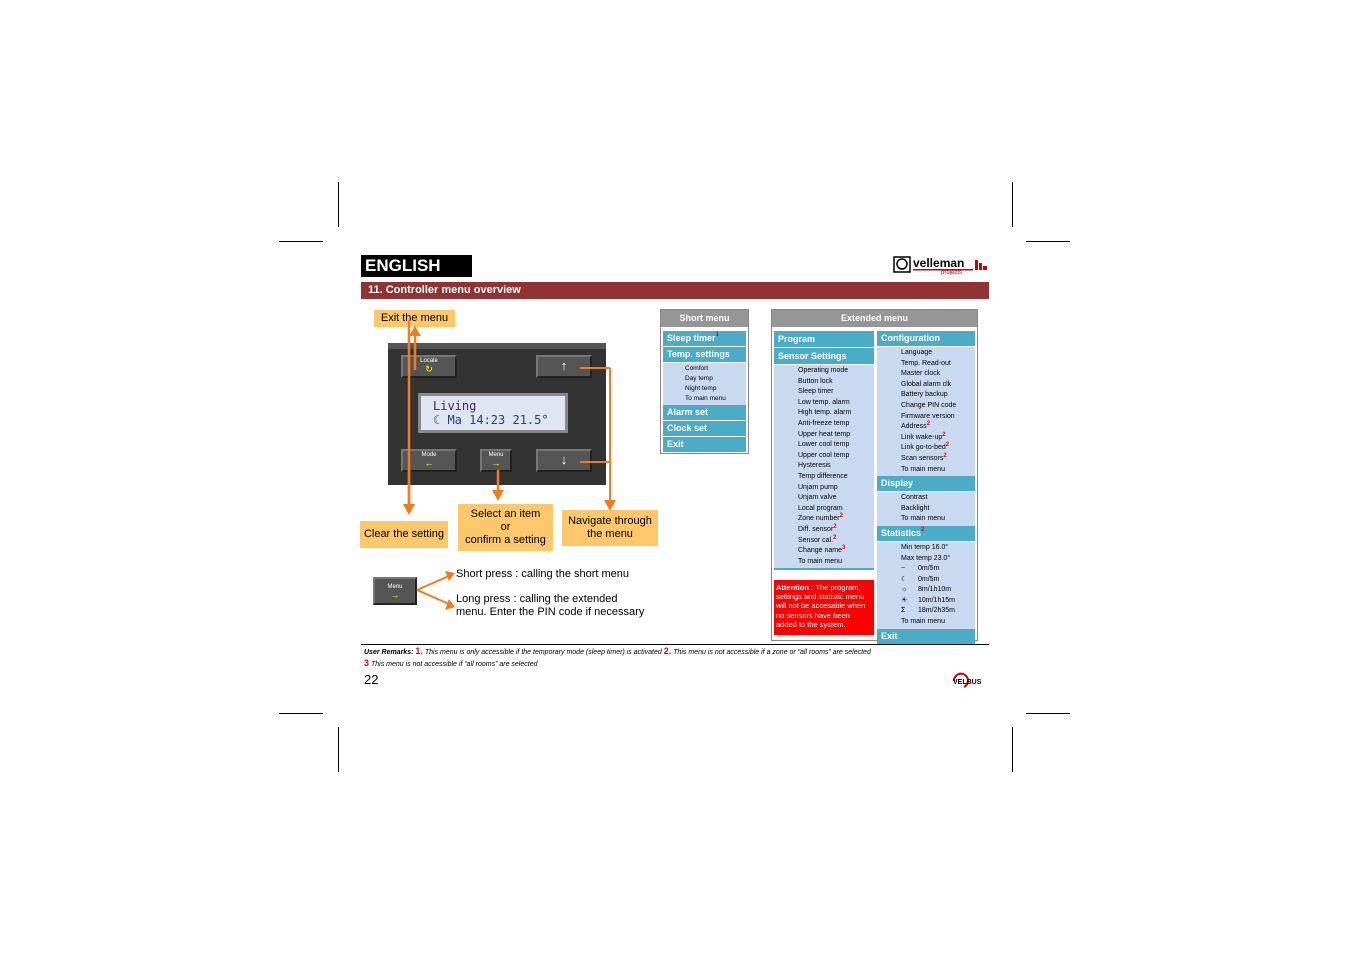  I want to click on submenu-item: Global alarm clk, so click(938, 385).